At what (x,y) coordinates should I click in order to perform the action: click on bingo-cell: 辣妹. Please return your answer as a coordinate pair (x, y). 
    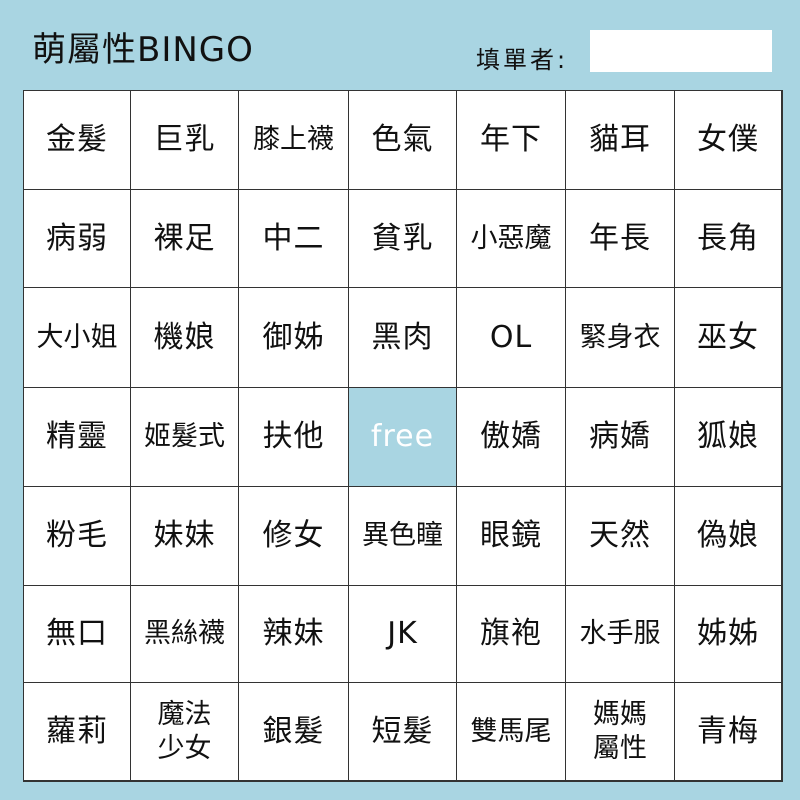
    Looking at the image, I should click on (294, 634).